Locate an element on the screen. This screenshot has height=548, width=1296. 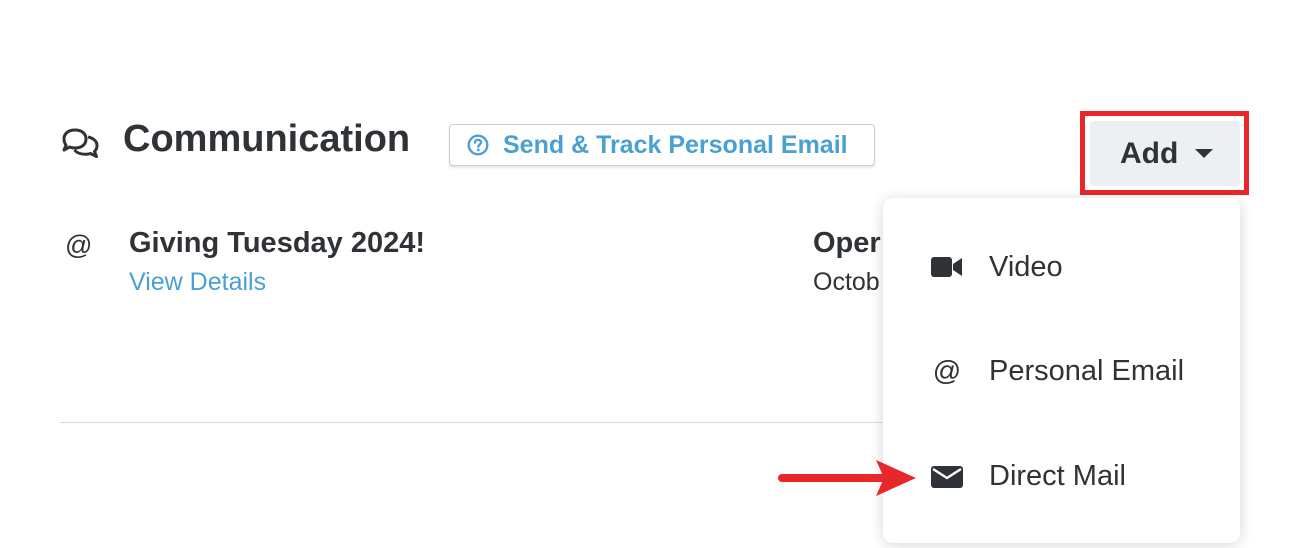
help-link-label: Send & Track Personal Email is located at coordinates (675, 144).